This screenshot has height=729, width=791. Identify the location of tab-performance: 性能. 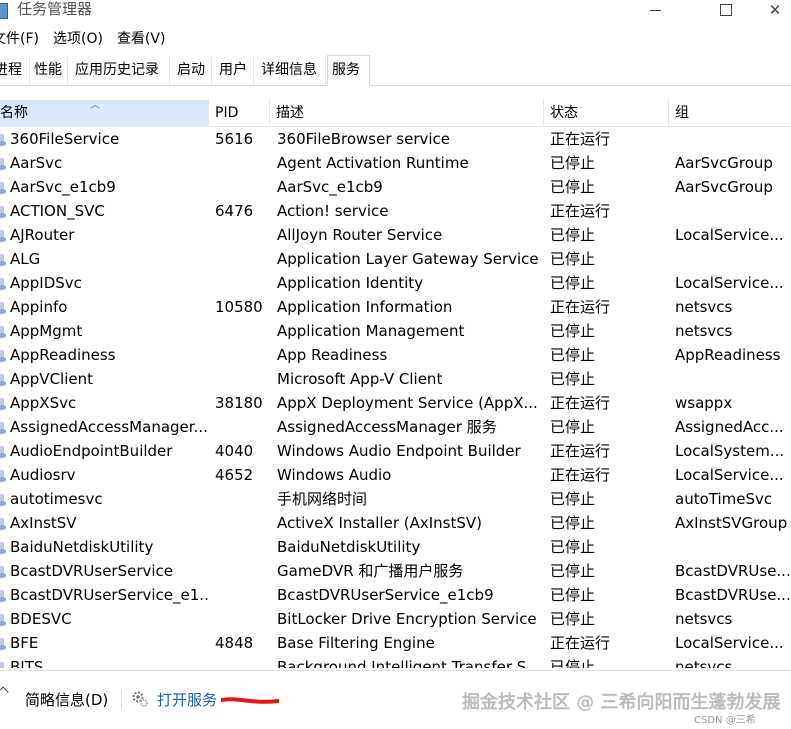
(49, 70).